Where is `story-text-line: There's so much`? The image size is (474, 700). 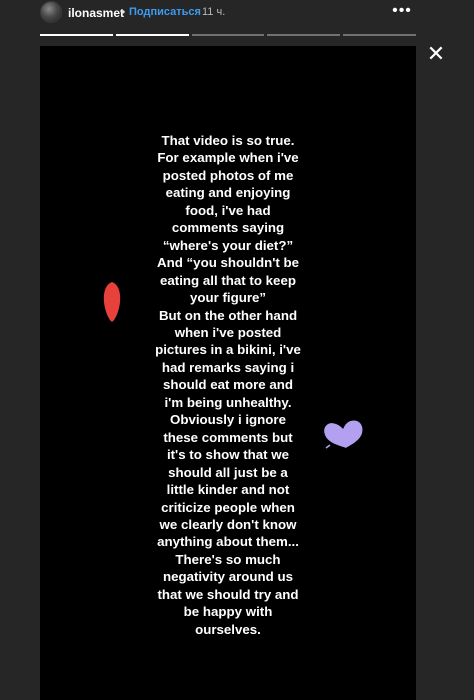
story-text-line: There's so much is located at coordinates (228, 559).